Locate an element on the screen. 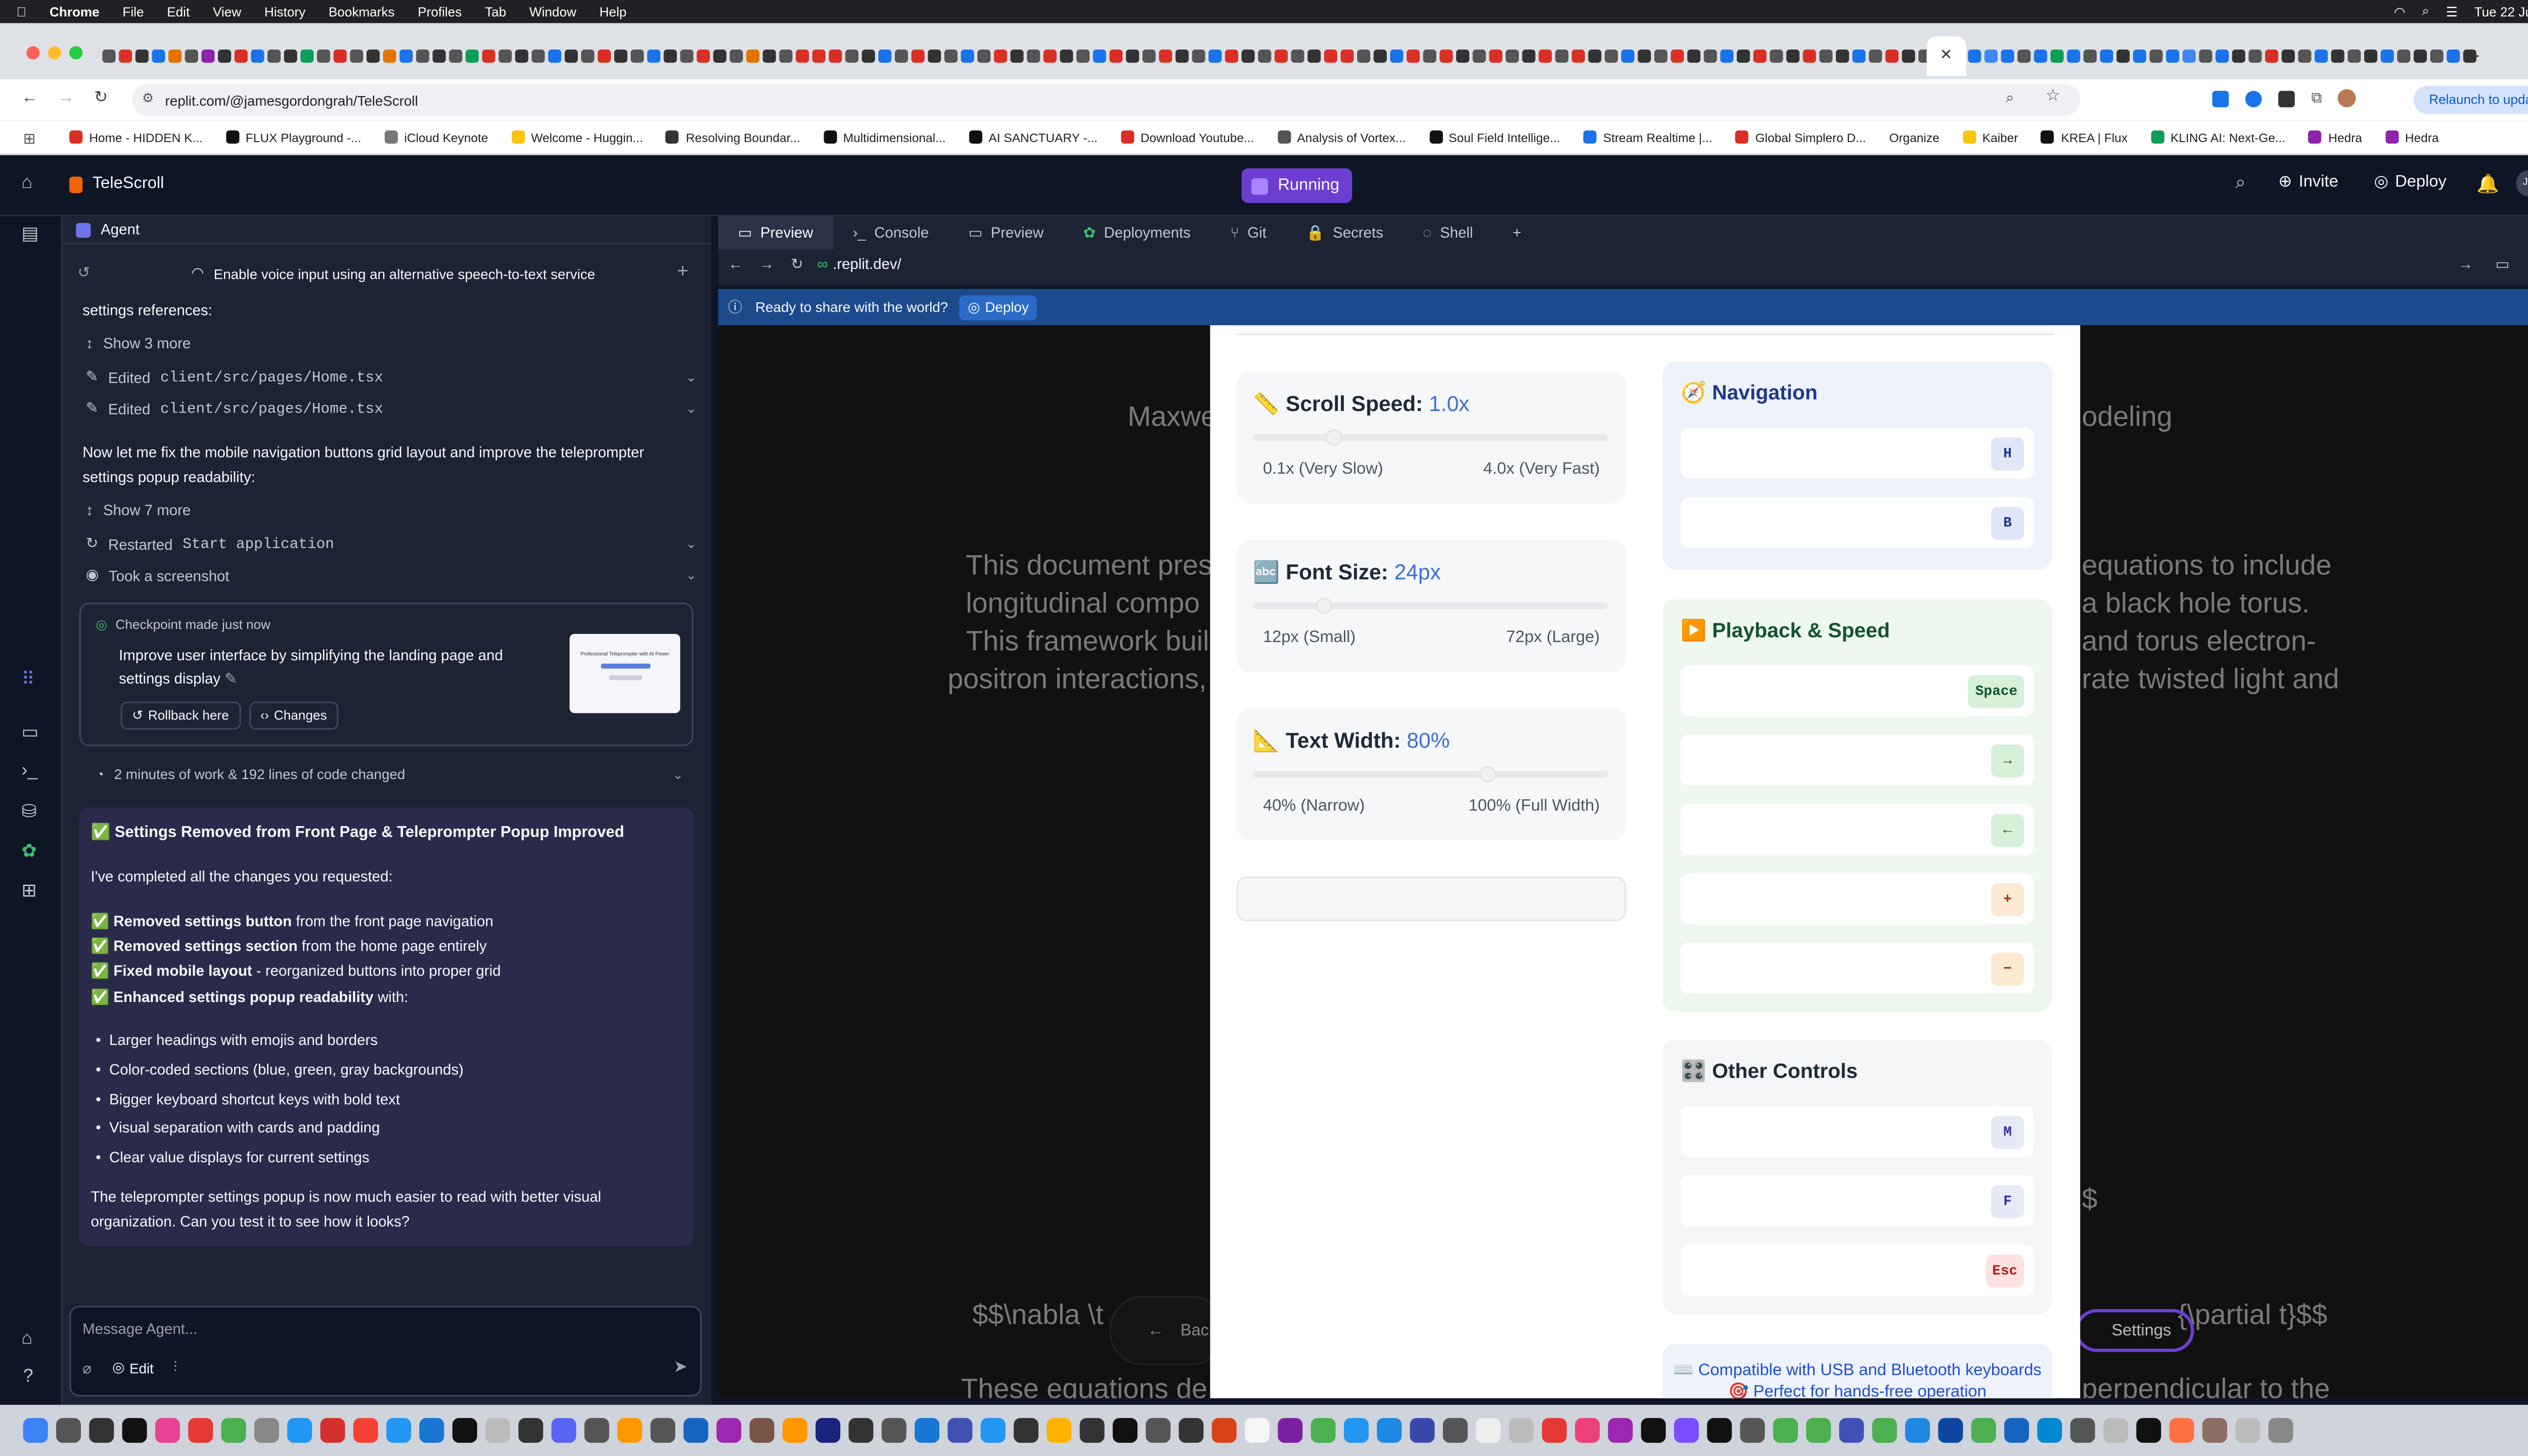  pane-resize-handle is located at coordinates (715, 810).